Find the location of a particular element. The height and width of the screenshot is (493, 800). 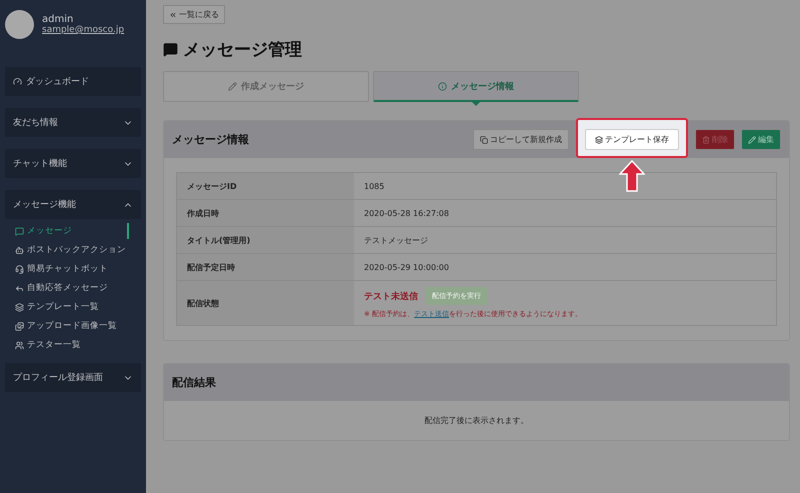

user-email: sample@mosco.jp is located at coordinates (83, 30).